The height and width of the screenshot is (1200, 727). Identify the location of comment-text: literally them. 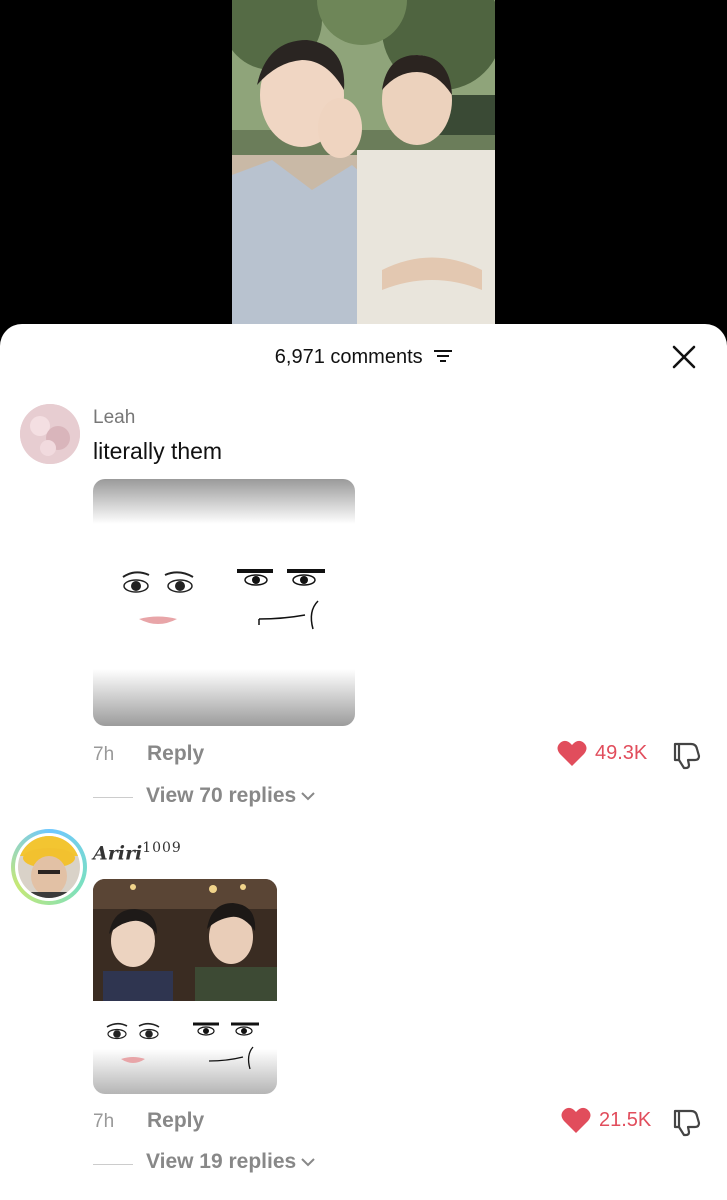
(158, 451).